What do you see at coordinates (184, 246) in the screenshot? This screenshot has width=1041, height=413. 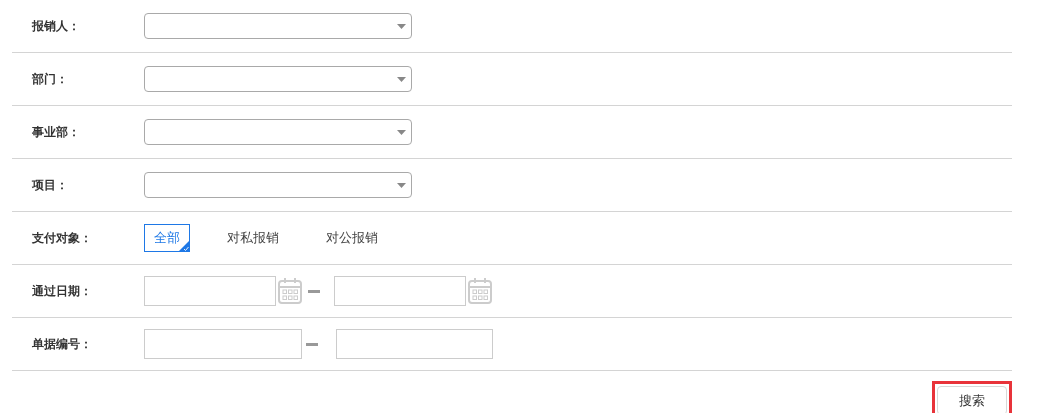 I see `check-corner-icon` at bounding box center [184, 246].